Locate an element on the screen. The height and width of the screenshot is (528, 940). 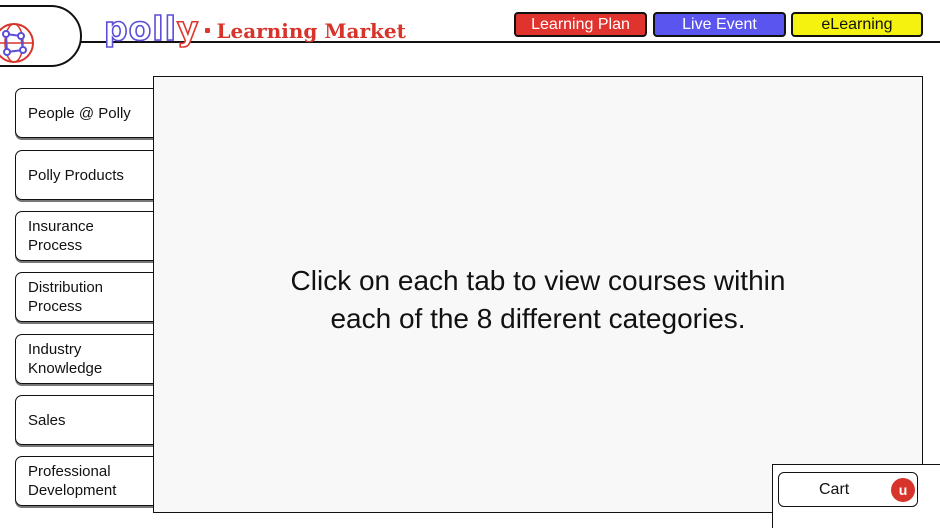
sidebar-item-industry-knowledge: Industry Knowledge is located at coordinates (95, 359).